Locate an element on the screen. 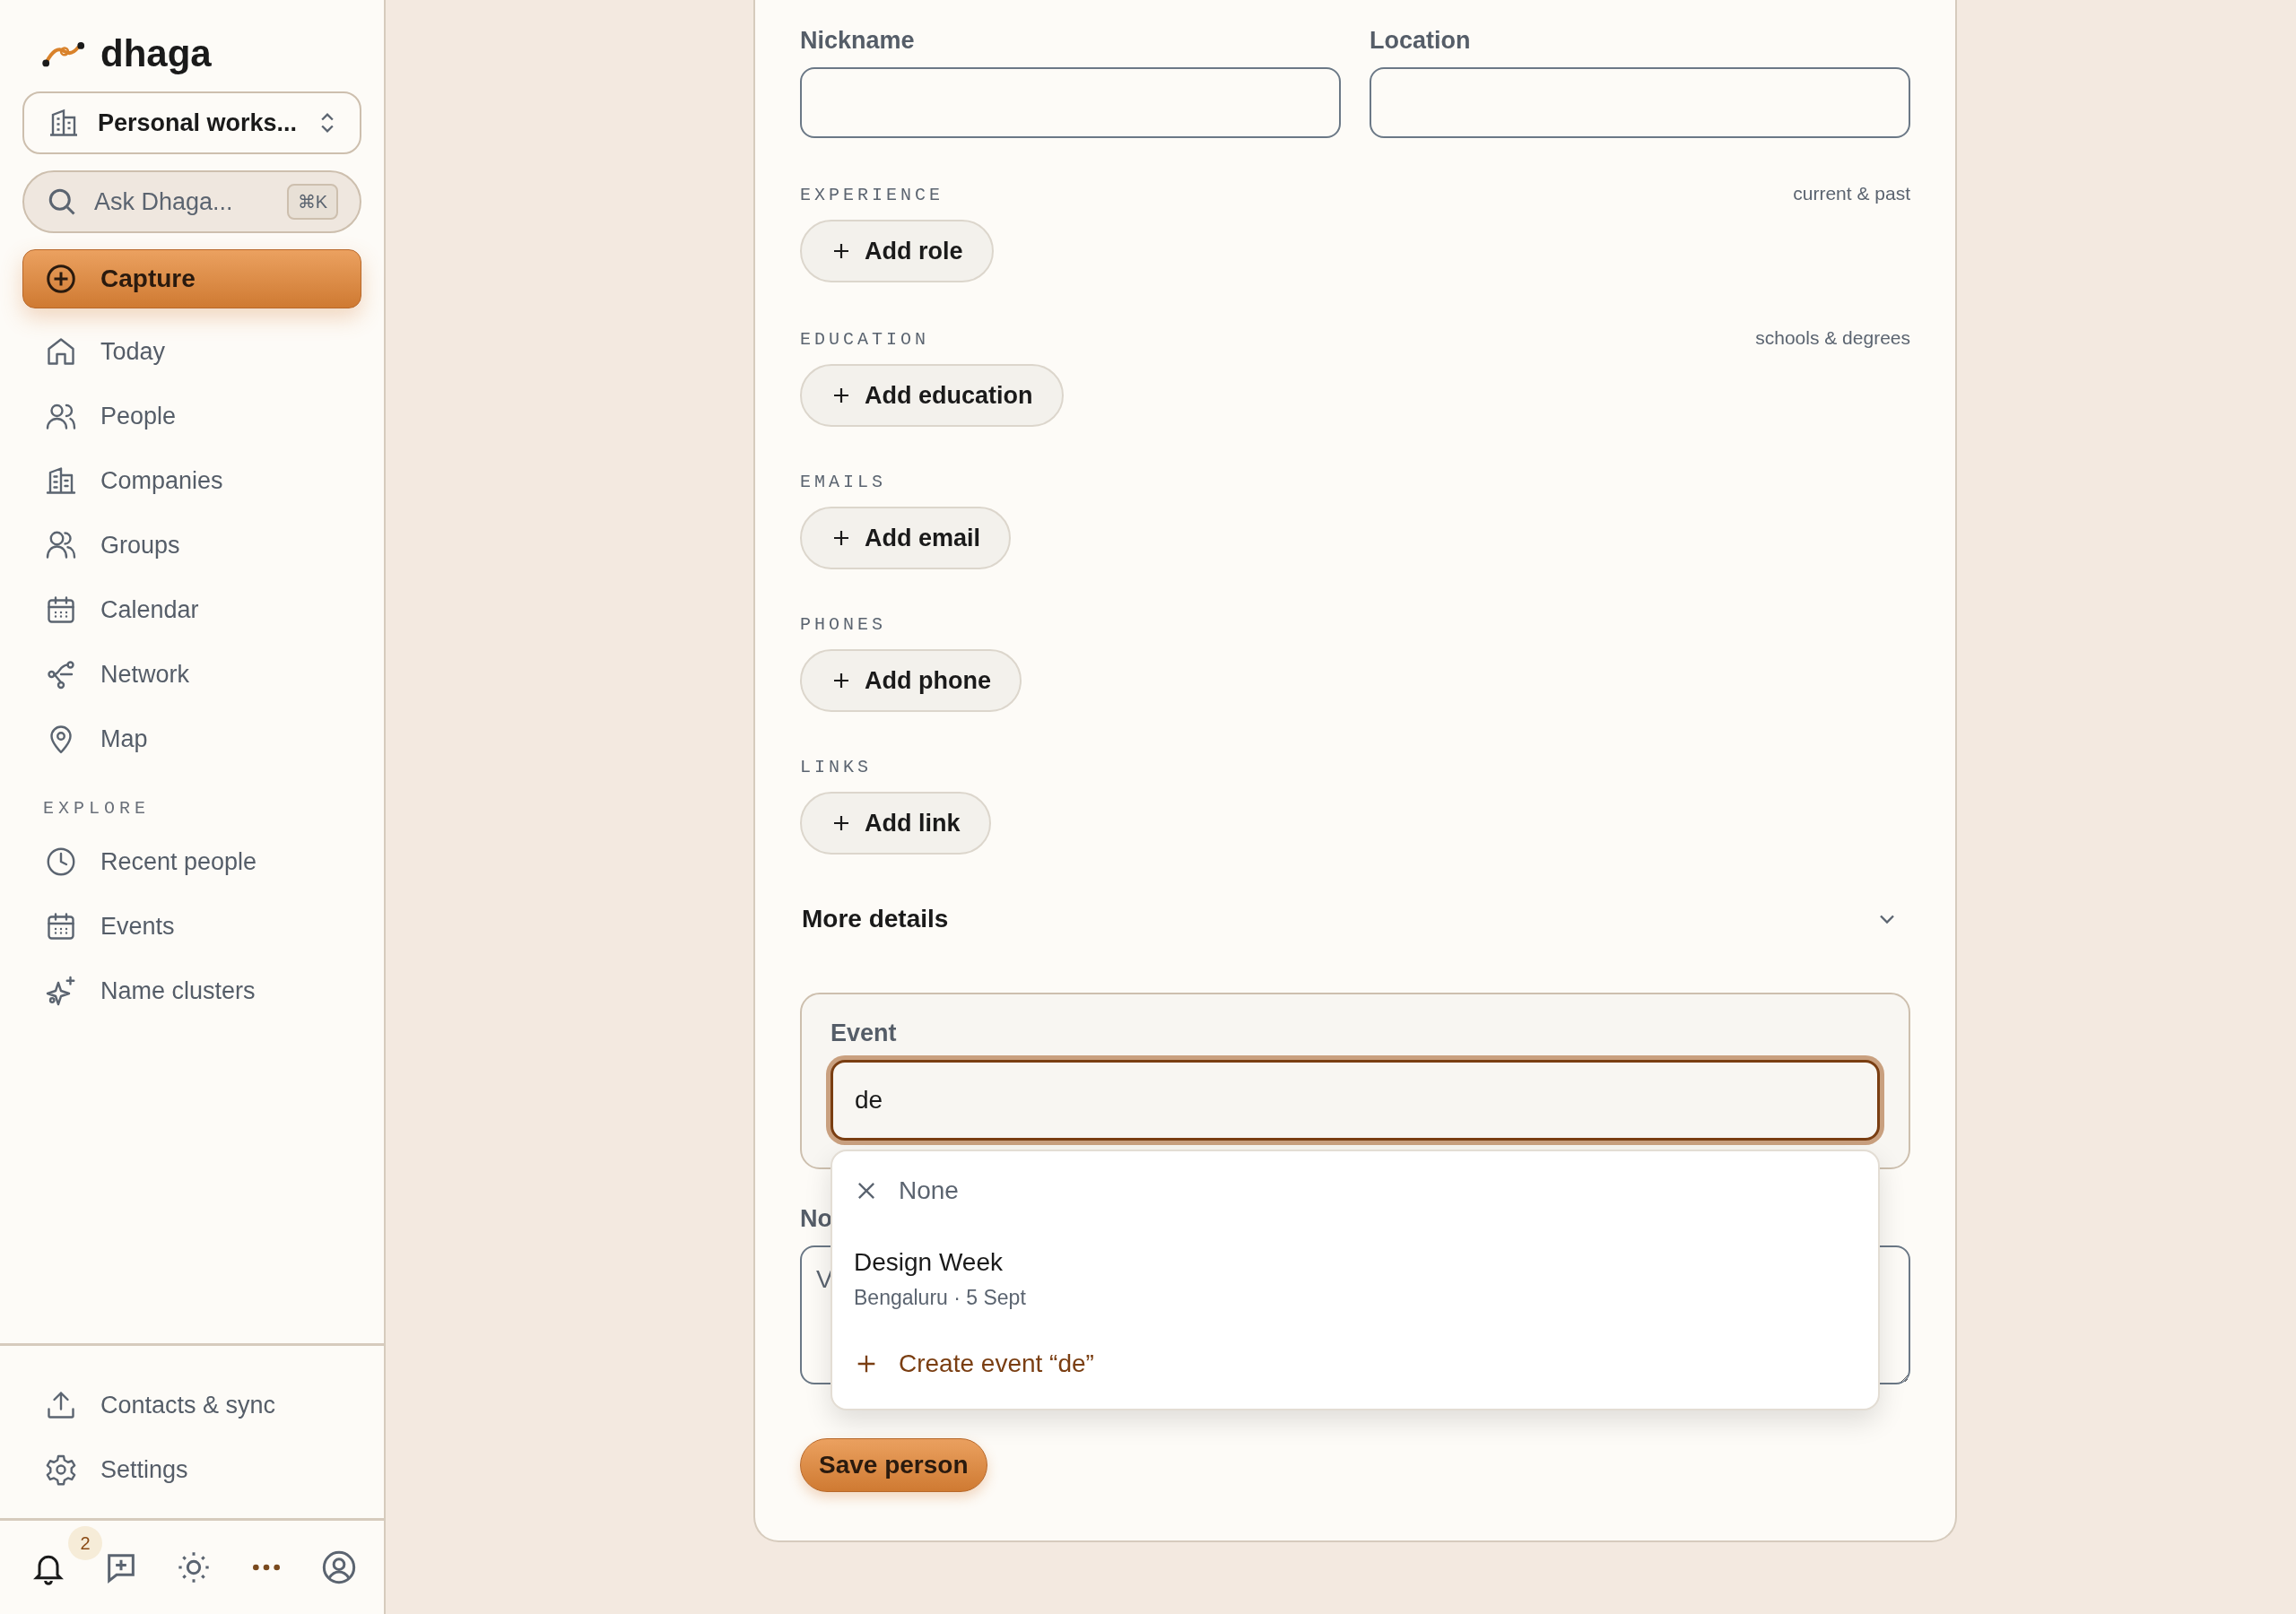  section-hint: schools & degrees is located at coordinates (1832, 338).